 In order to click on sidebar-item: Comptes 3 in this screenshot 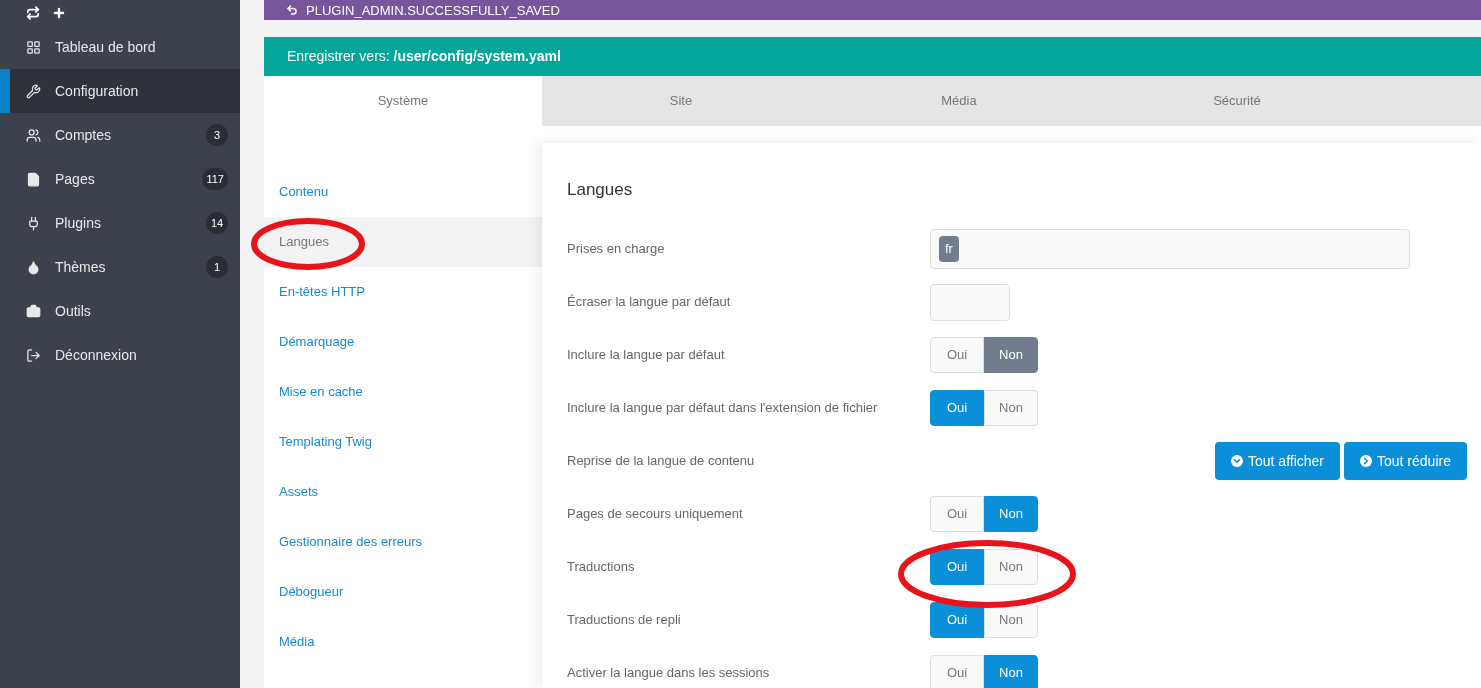, I will do `click(120, 135)`.